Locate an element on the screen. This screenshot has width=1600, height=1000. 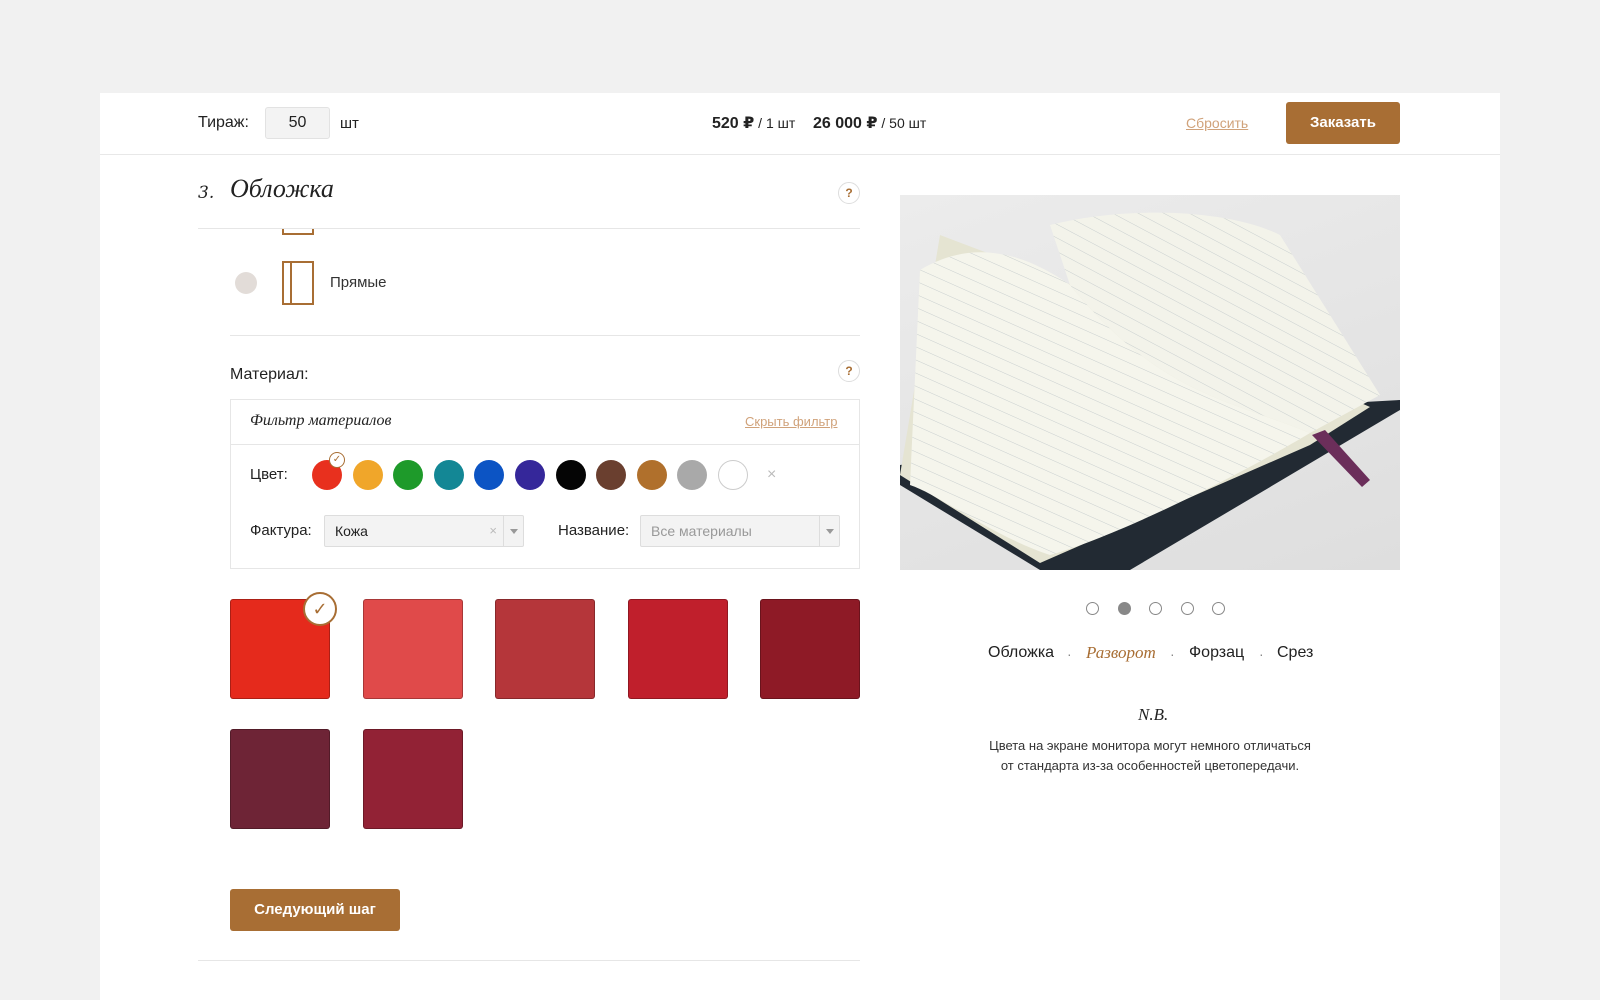
total-price-suffix: / 50 шт is located at coordinates (902, 123).